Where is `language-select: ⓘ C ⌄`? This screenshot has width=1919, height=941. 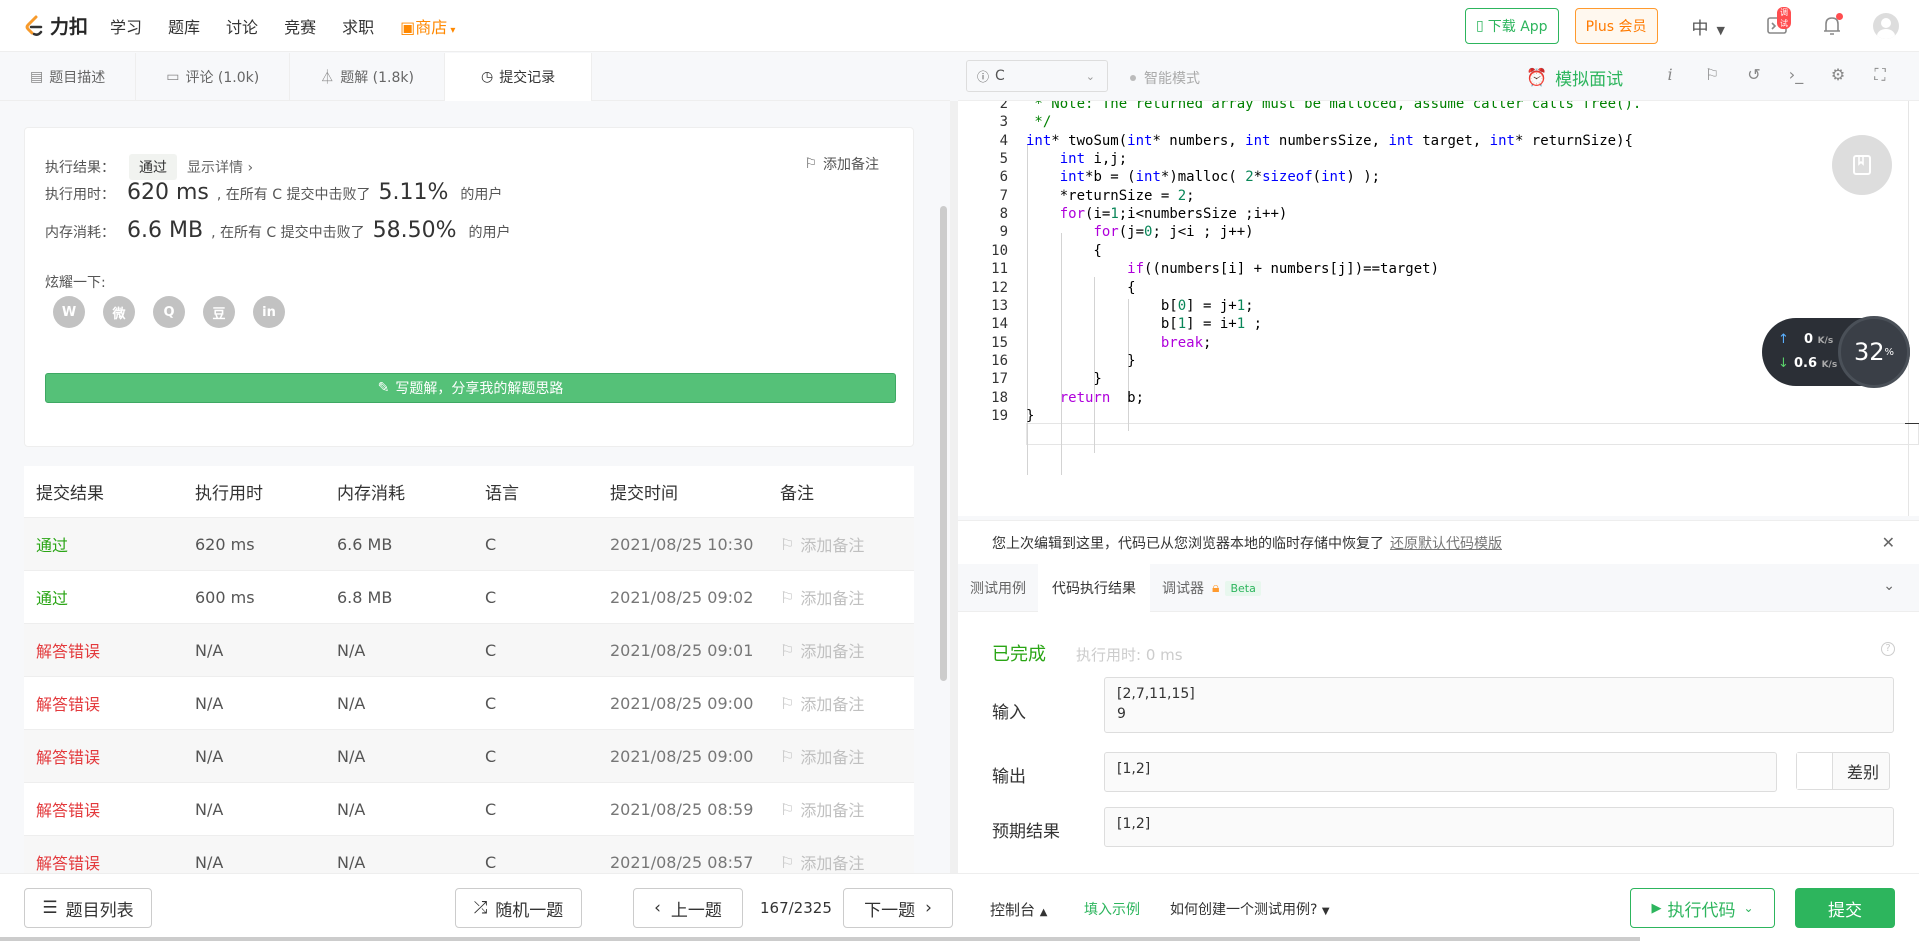
language-select: ⓘ C ⌄ is located at coordinates (1037, 76).